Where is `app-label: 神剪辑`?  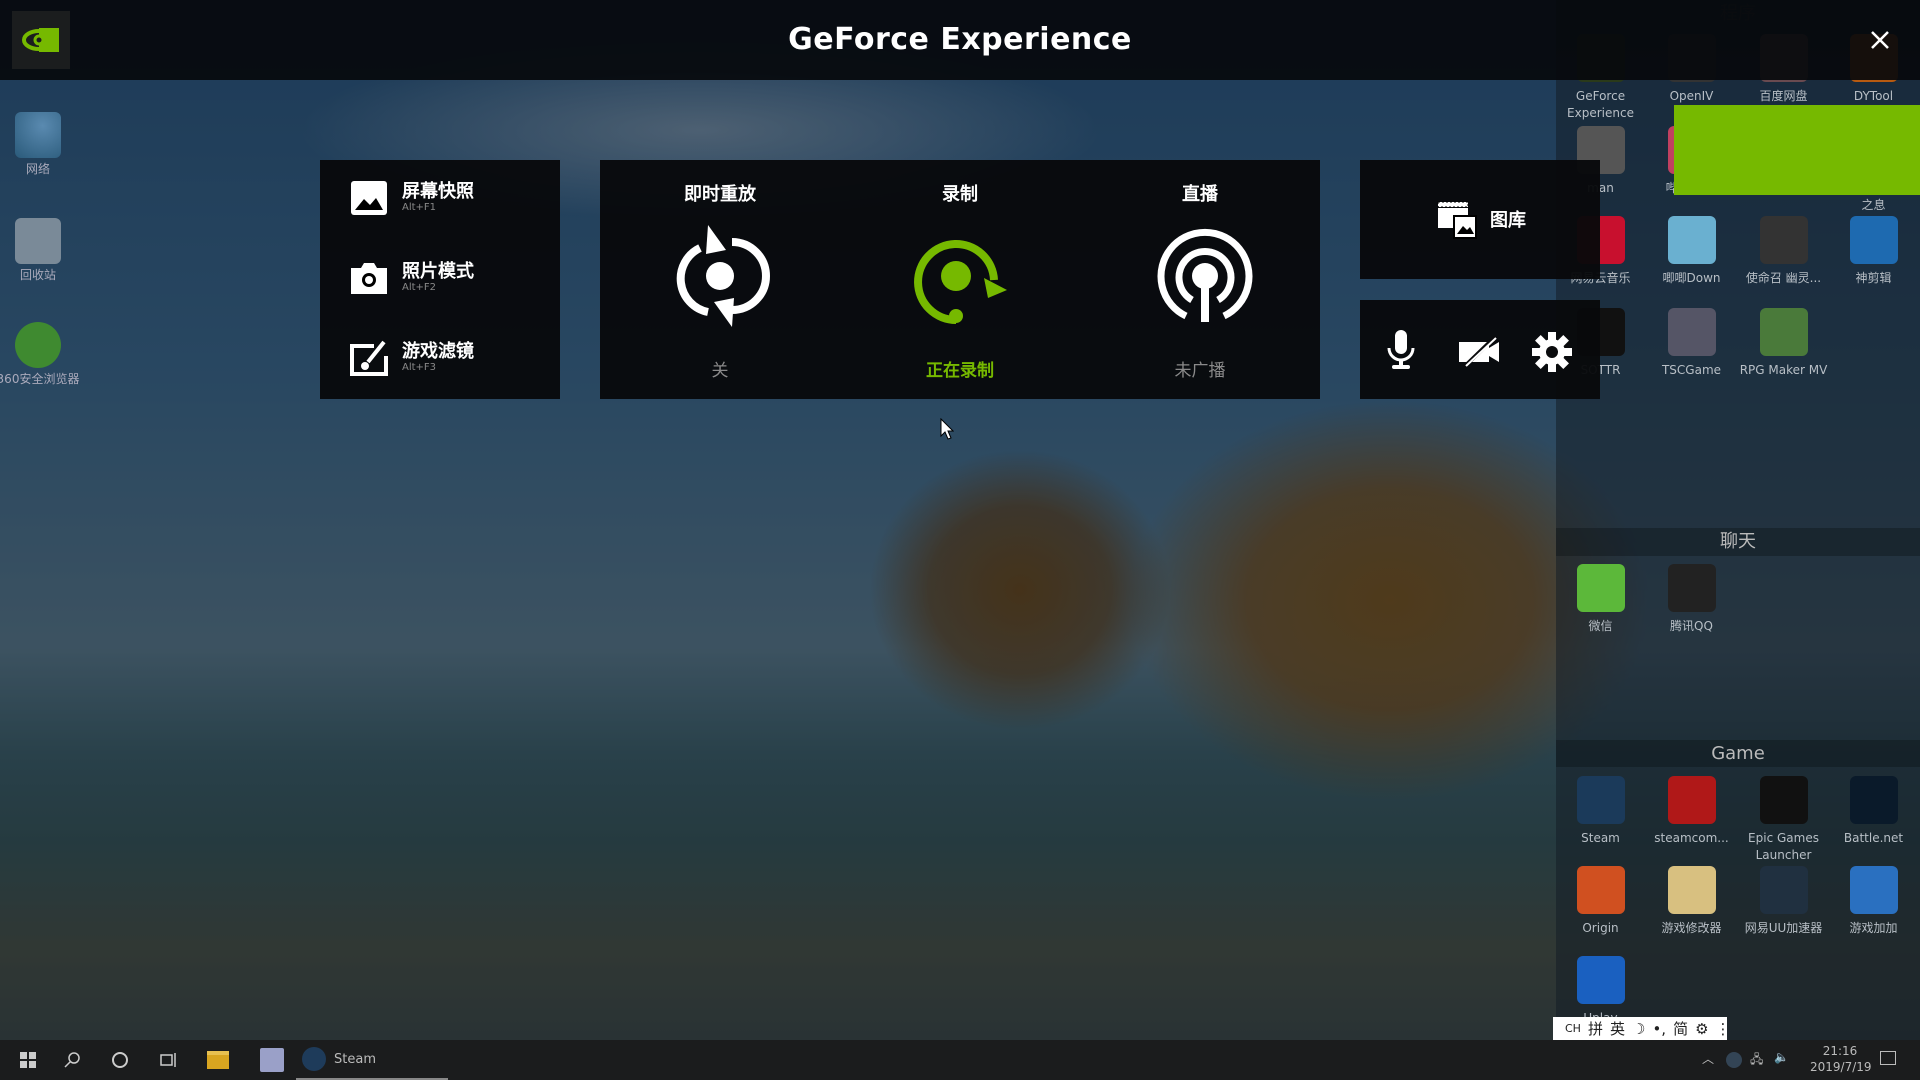
app-label: 神剪辑 is located at coordinates (1873, 278).